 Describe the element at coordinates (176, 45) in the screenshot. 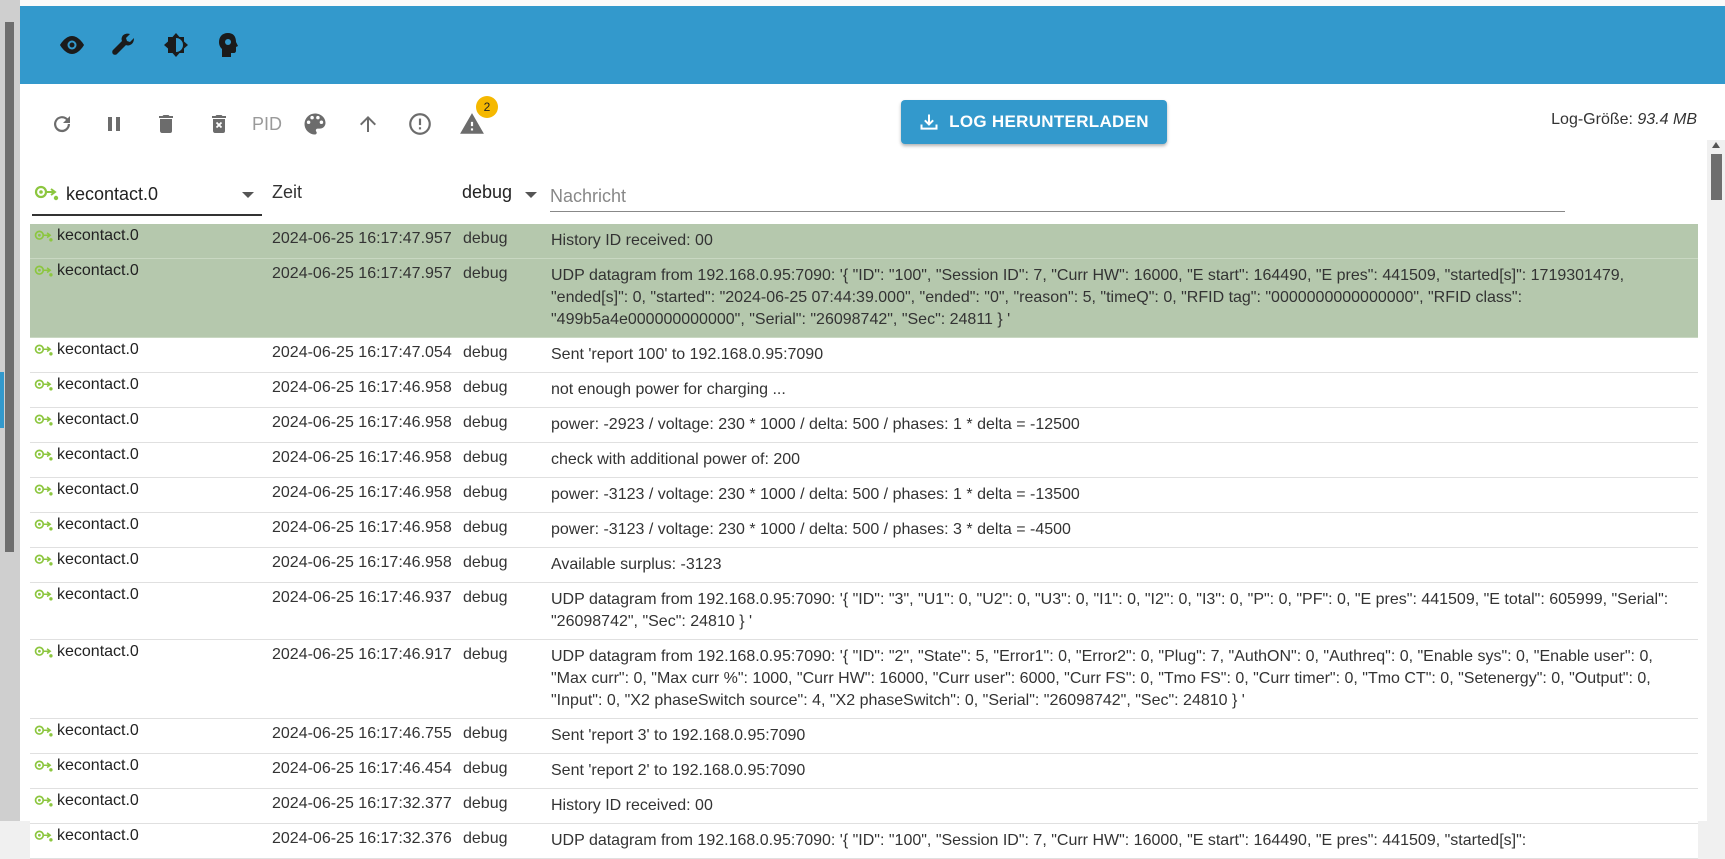

I see `brightness-icon` at that location.